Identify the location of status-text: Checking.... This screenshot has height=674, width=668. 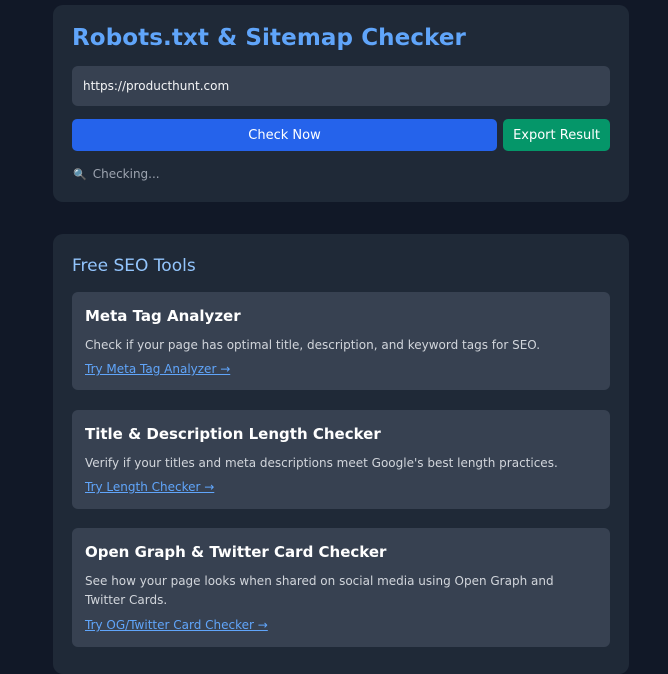
(126, 174).